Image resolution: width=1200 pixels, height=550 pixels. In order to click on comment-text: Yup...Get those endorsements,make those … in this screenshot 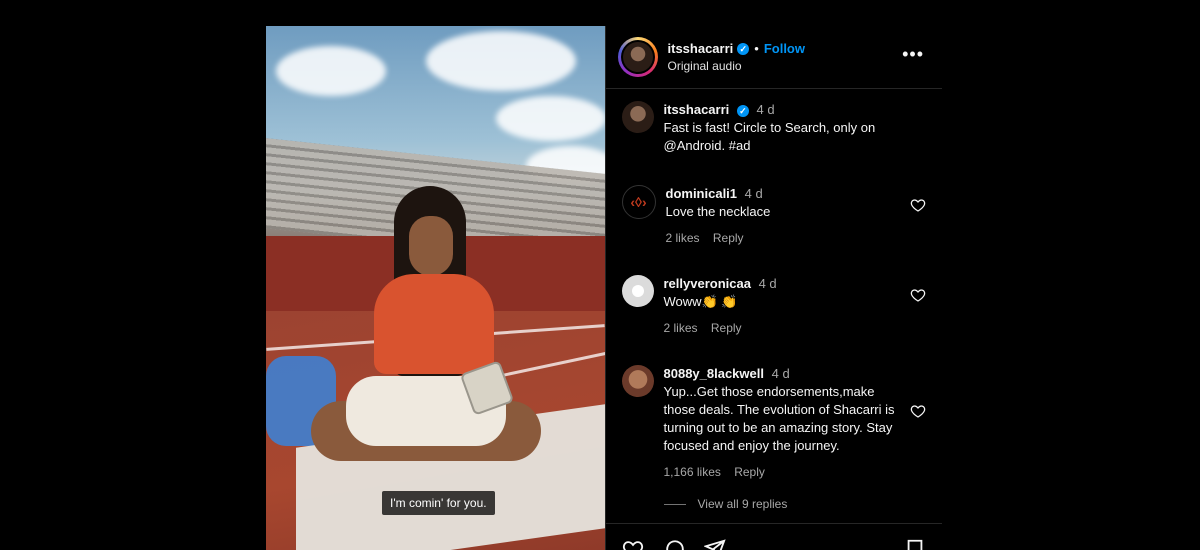, I will do `click(779, 418)`.